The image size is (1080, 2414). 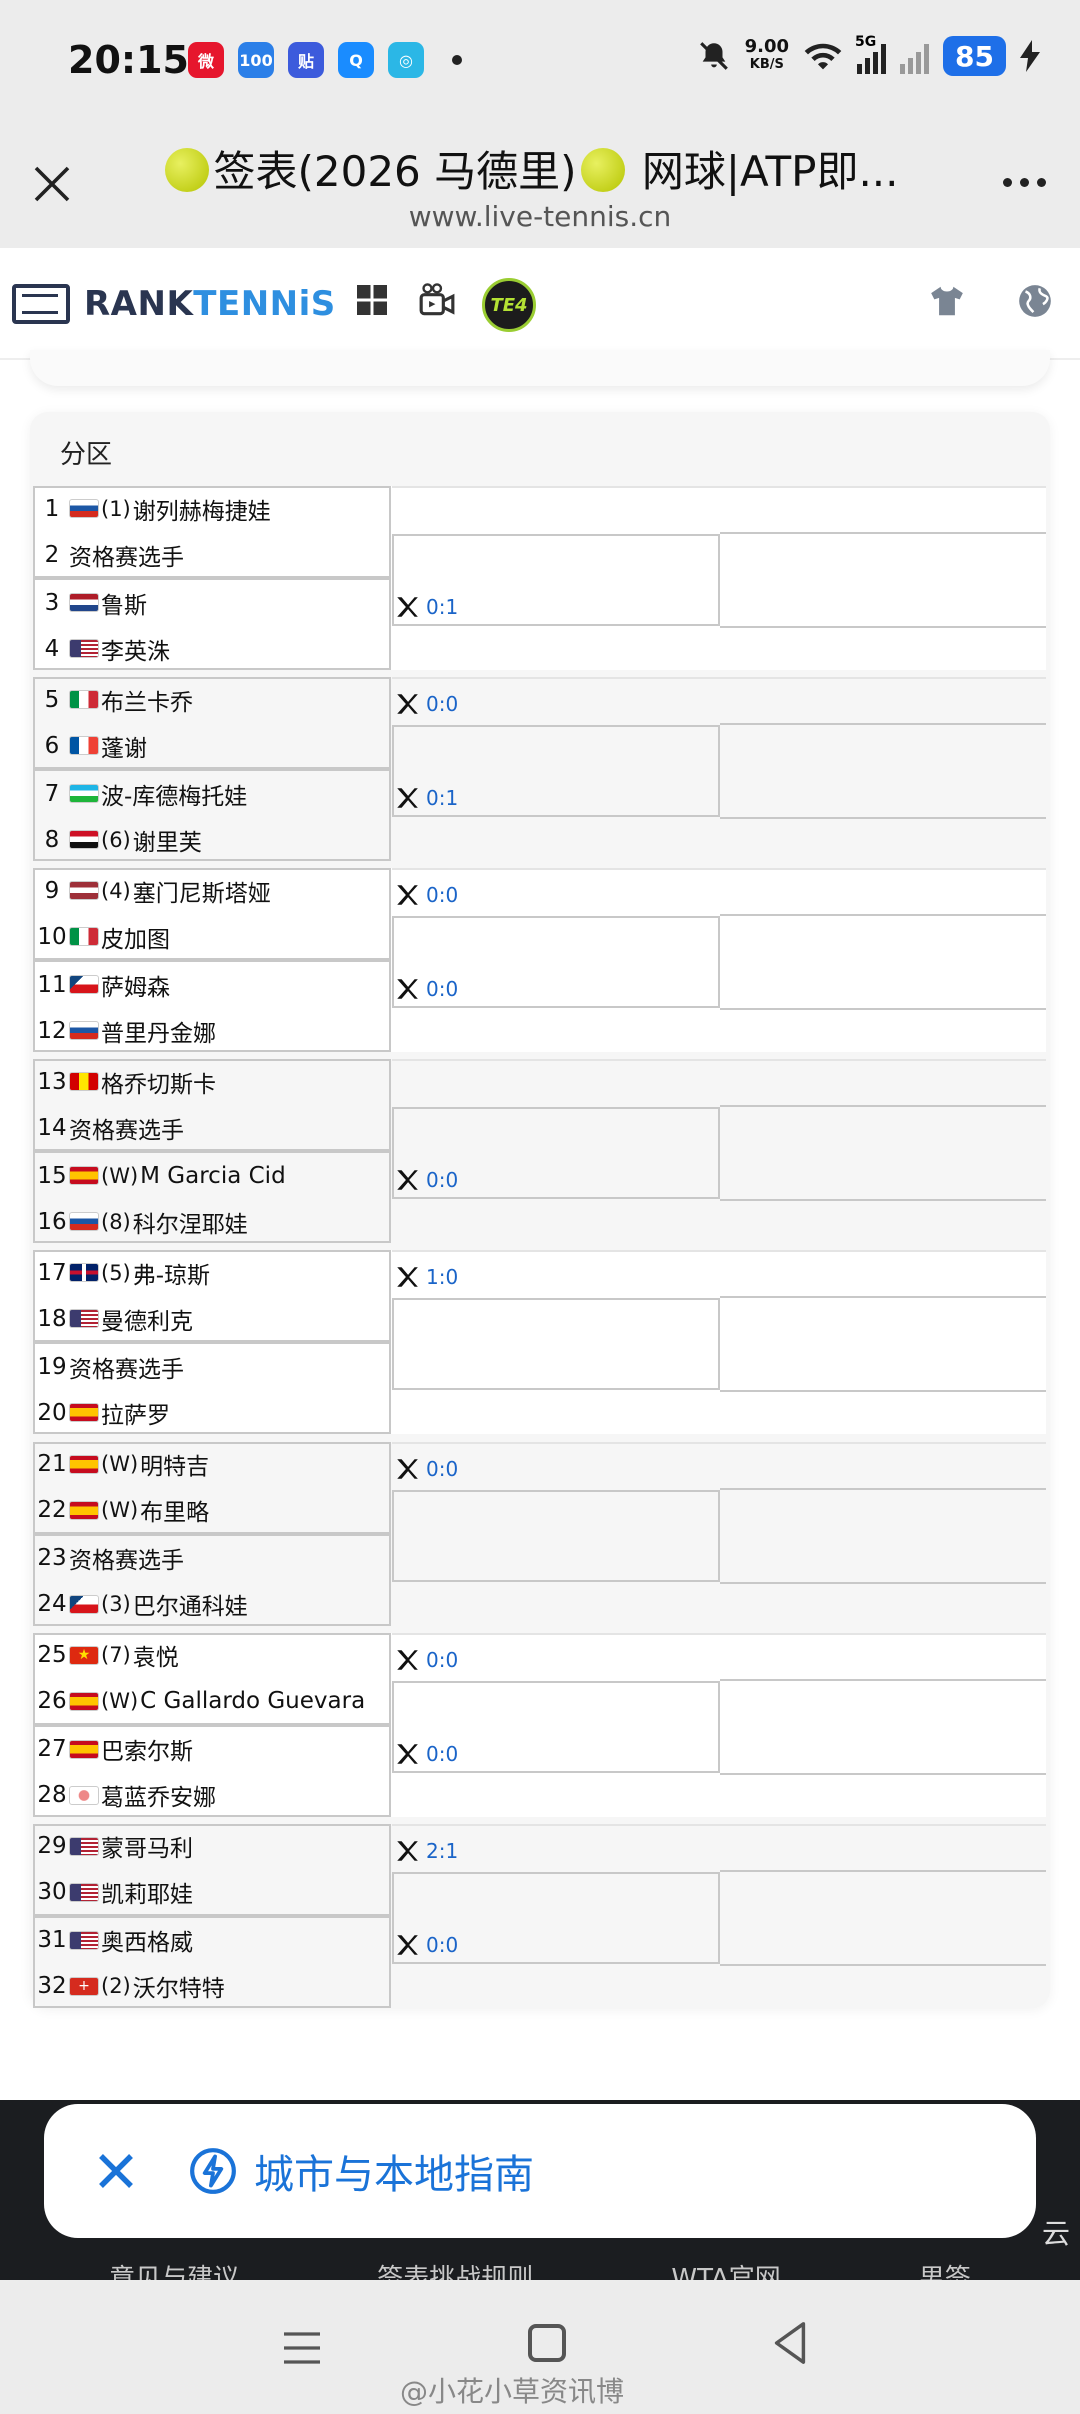 What do you see at coordinates (547, 2343) in the screenshot?
I see `home-icon` at bounding box center [547, 2343].